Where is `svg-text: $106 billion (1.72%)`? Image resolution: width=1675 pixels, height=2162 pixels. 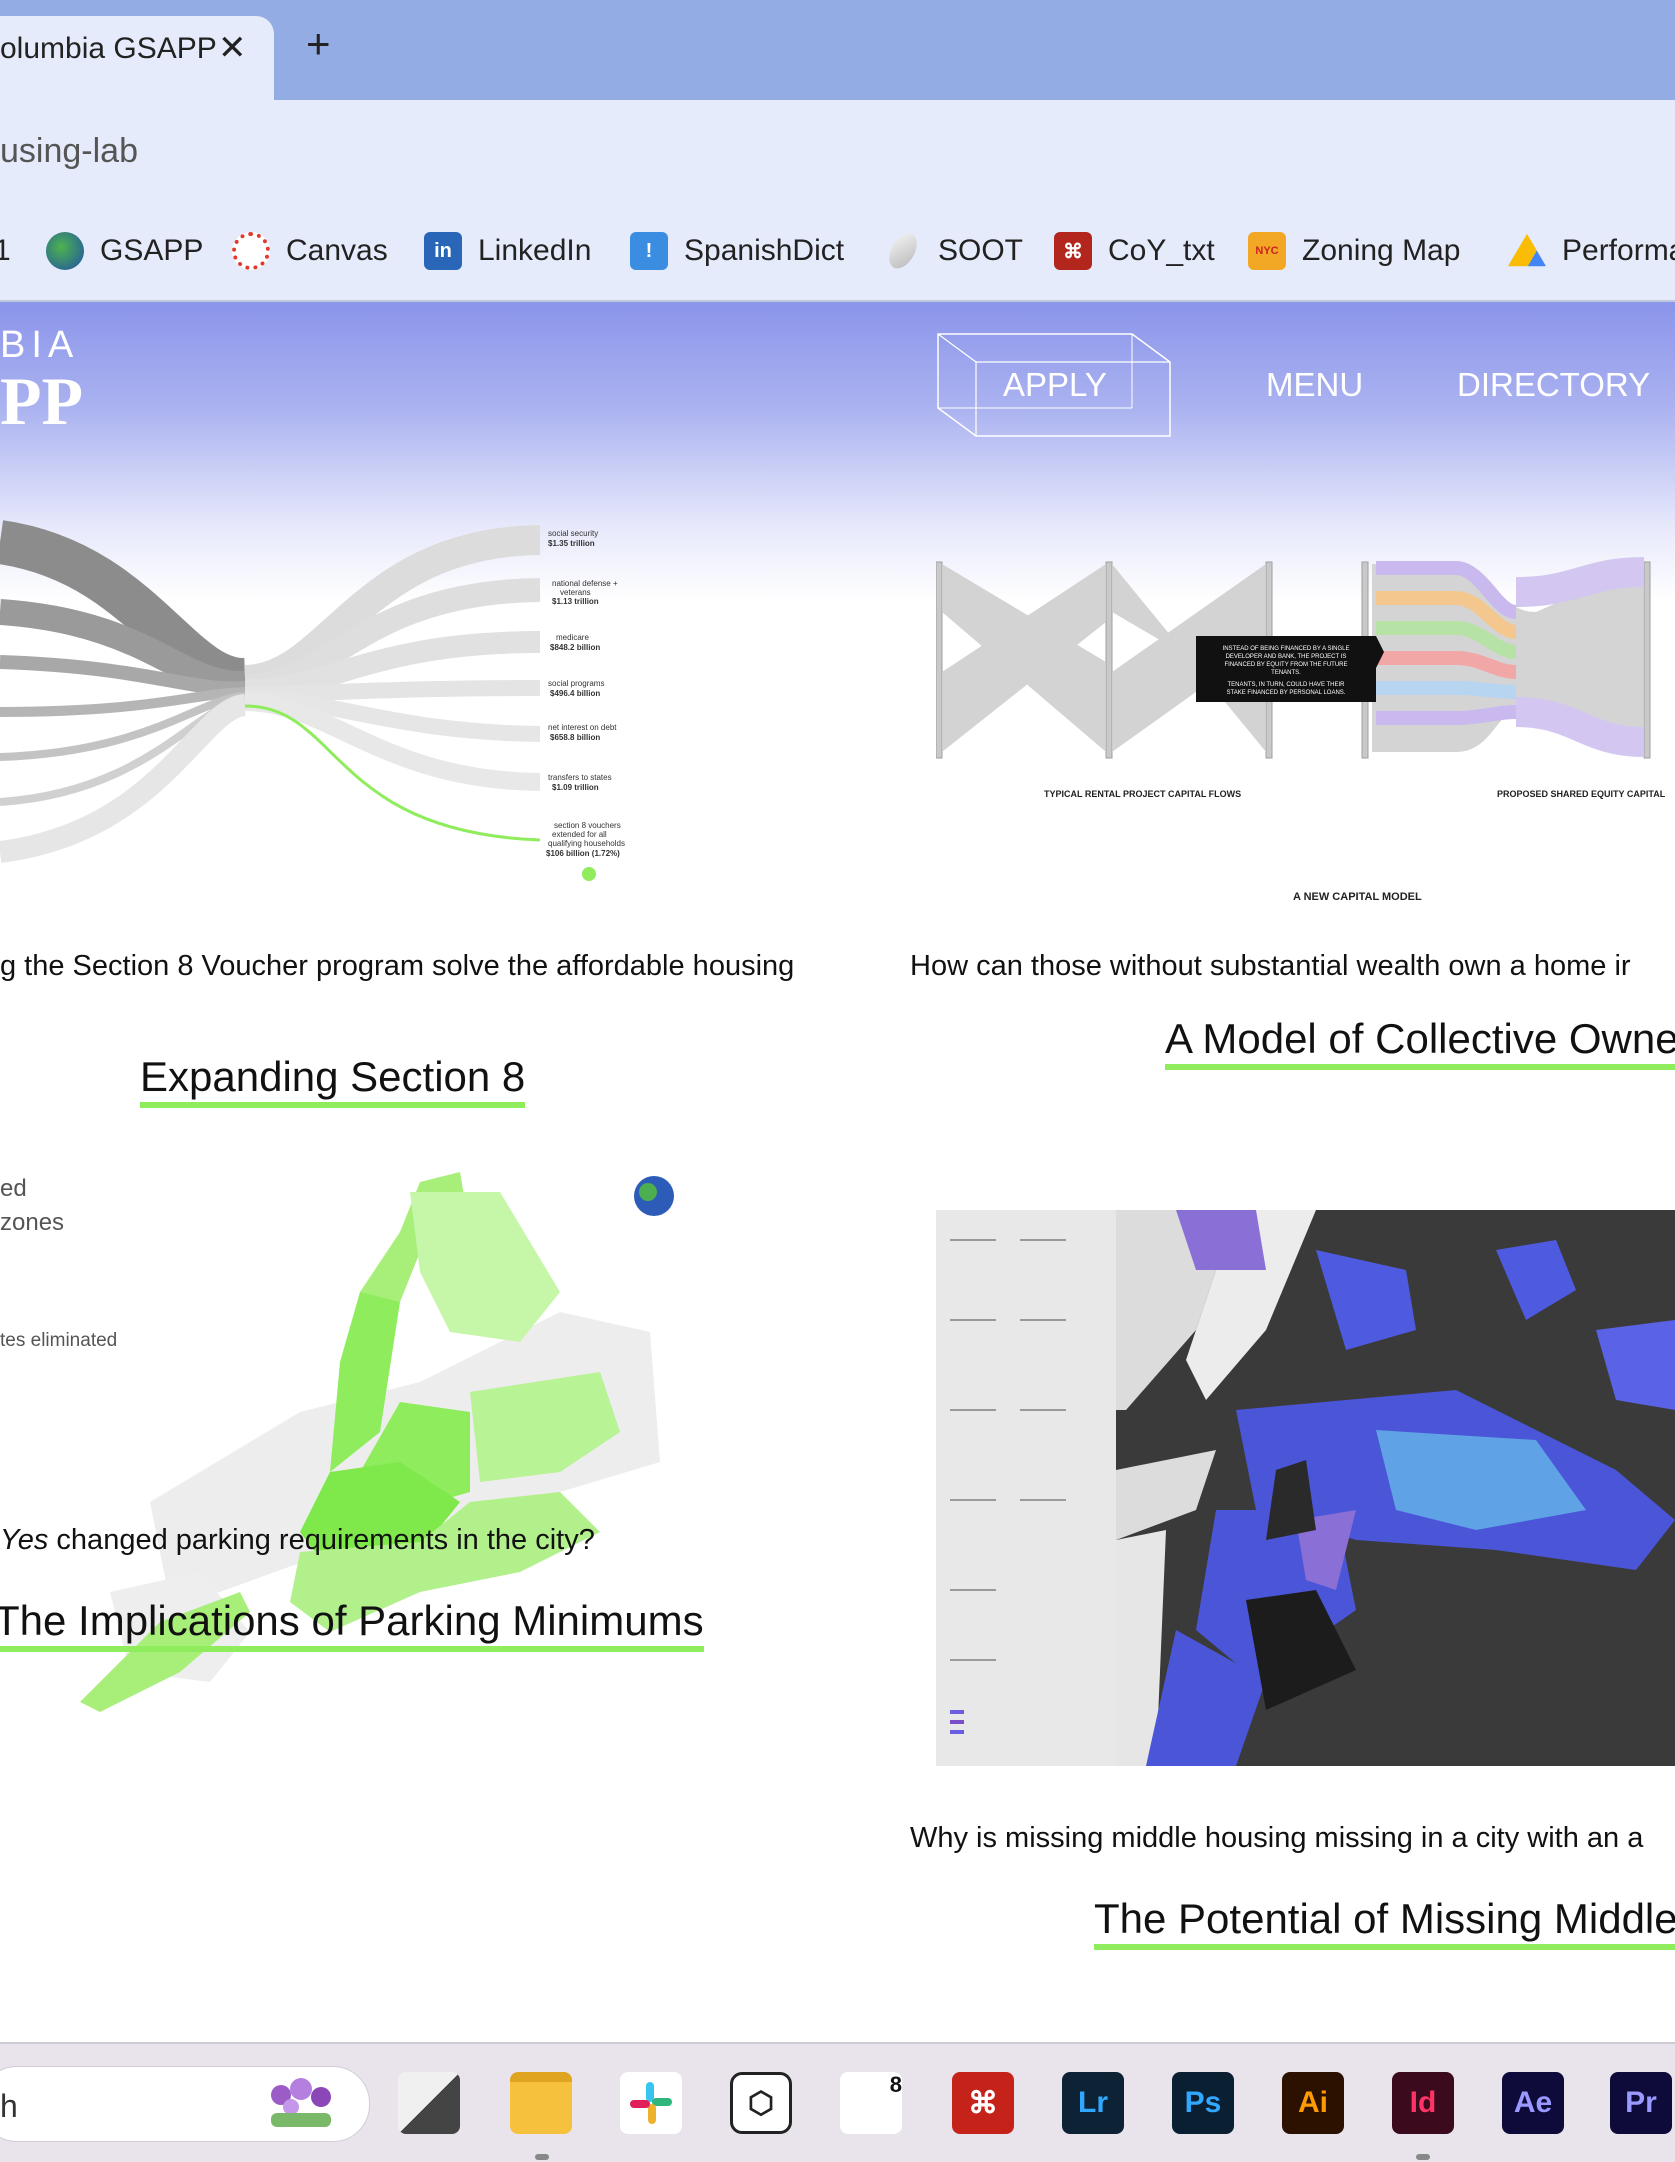 svg-text: $106 billion (1.72%) is located at coordinates (583, 853).